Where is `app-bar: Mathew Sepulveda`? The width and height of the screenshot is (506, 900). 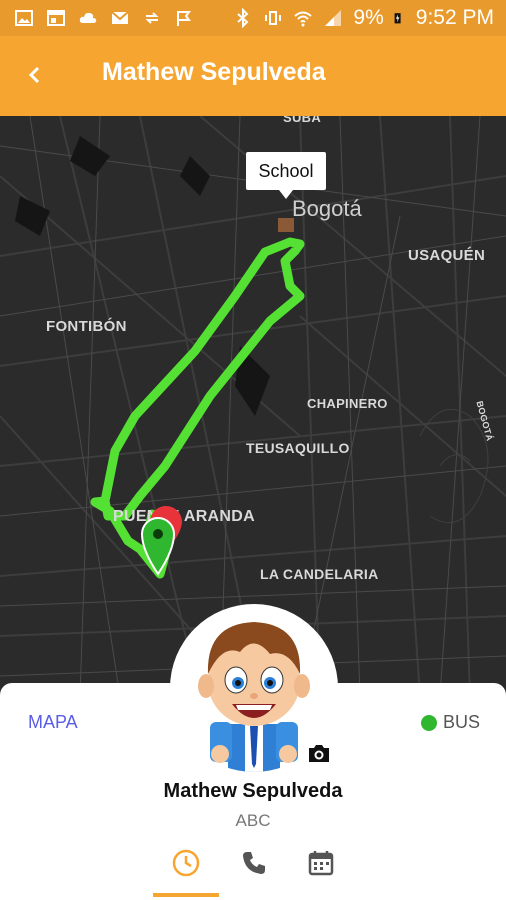 app-bar: Mathew Sepulveda is located at coordinates (253, 76).